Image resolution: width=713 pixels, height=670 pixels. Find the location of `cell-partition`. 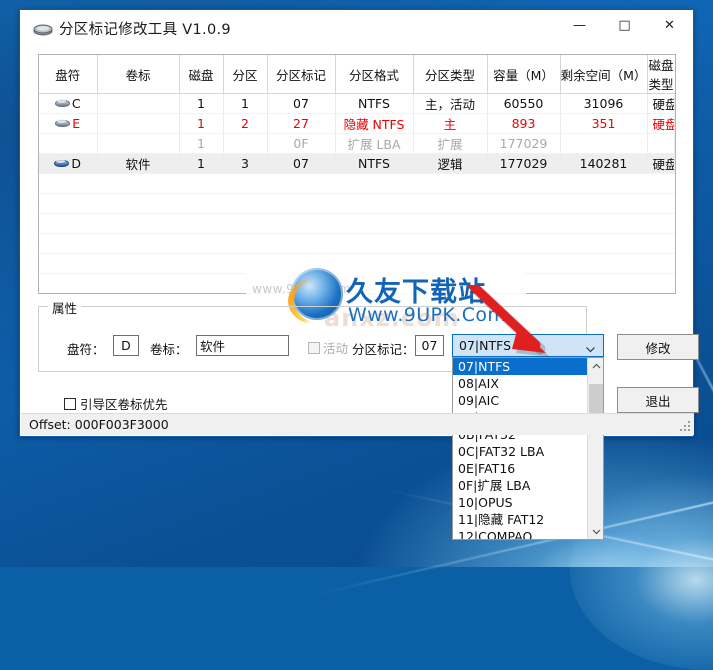

cell-partition is located at coordinates (245, 143).